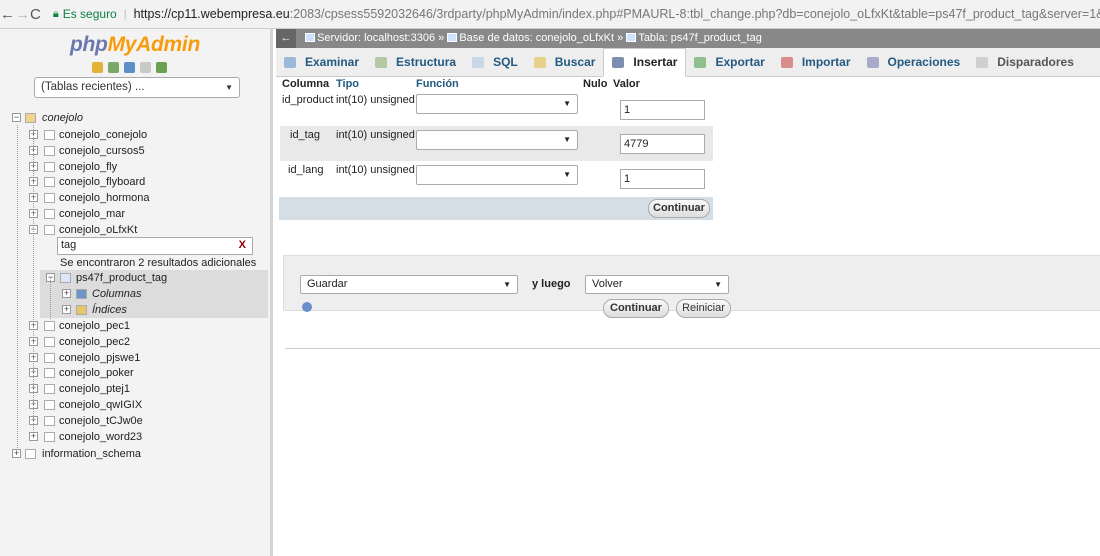 The image size is (1100, 556). What do you see at coordinates (98, 229) in the screenshot?
I see `tree-label: conejolo_oLfxKt` at bounding box center [98, 229].